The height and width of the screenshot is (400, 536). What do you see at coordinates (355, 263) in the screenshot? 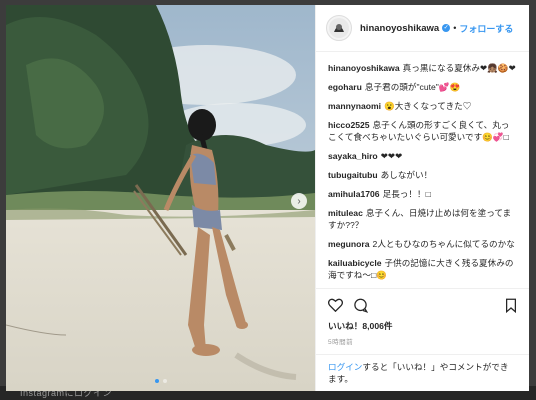
I see `comment-username: kailuabicycle` at bounding box center [355, 263].